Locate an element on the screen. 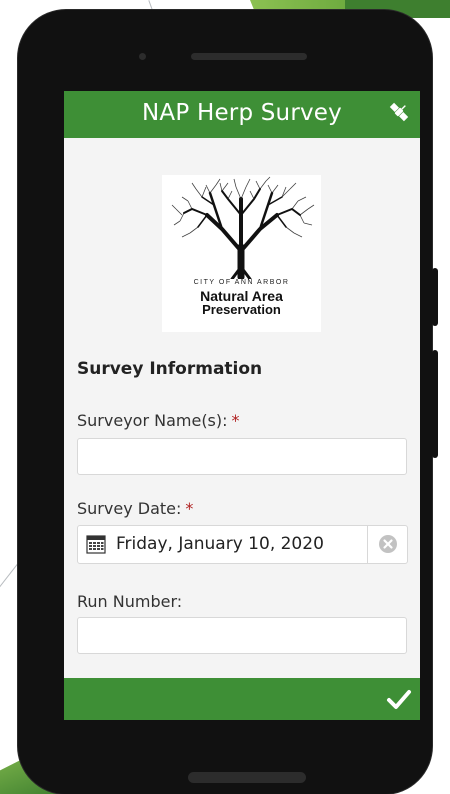 This screenshot has height=794, width=450. survey-date-value: Friday, January 10, 2020 is located at coordinates (220, 544).